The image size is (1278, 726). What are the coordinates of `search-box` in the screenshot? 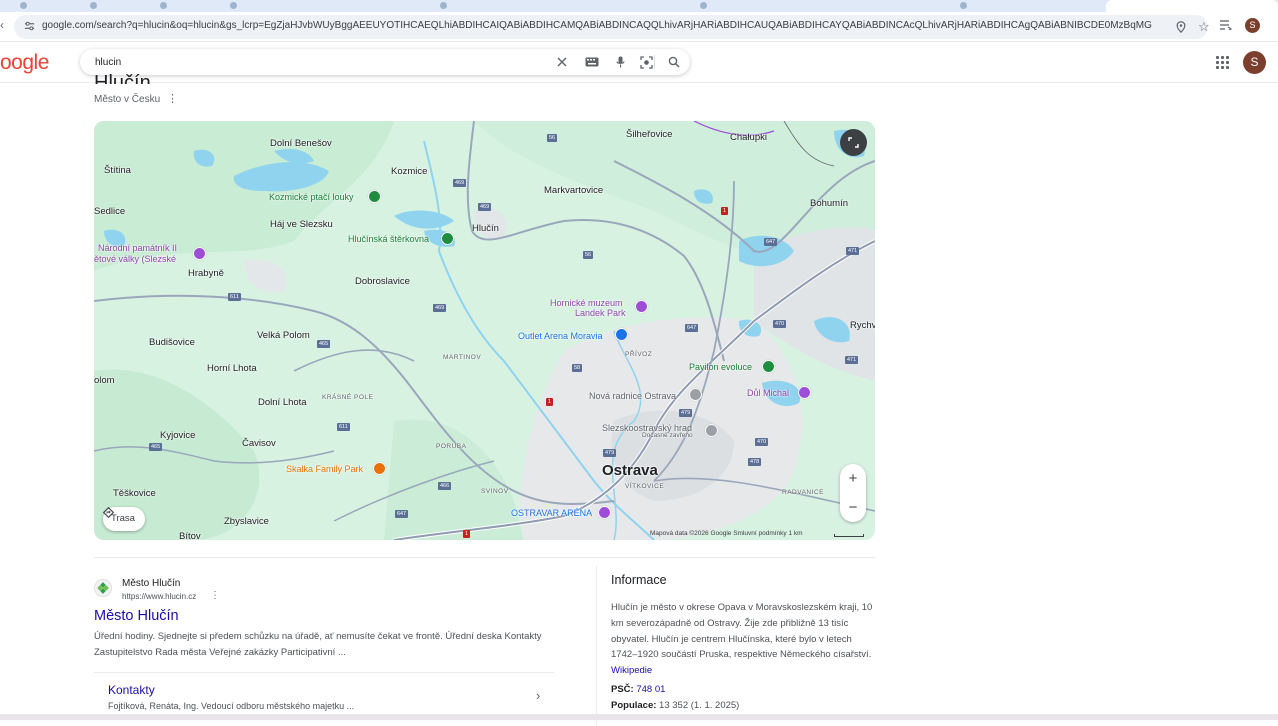 It's located at (385, 62).